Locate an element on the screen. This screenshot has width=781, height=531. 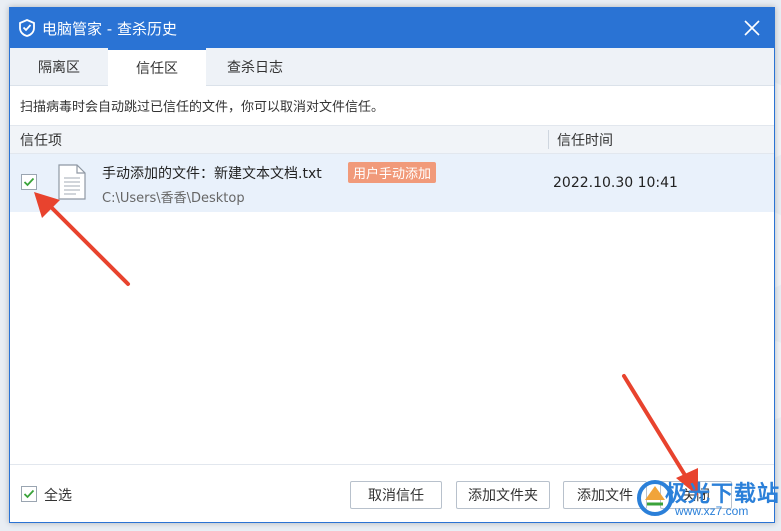
table-header: 信任项 信任时间 is located at coordinates (392, 139).